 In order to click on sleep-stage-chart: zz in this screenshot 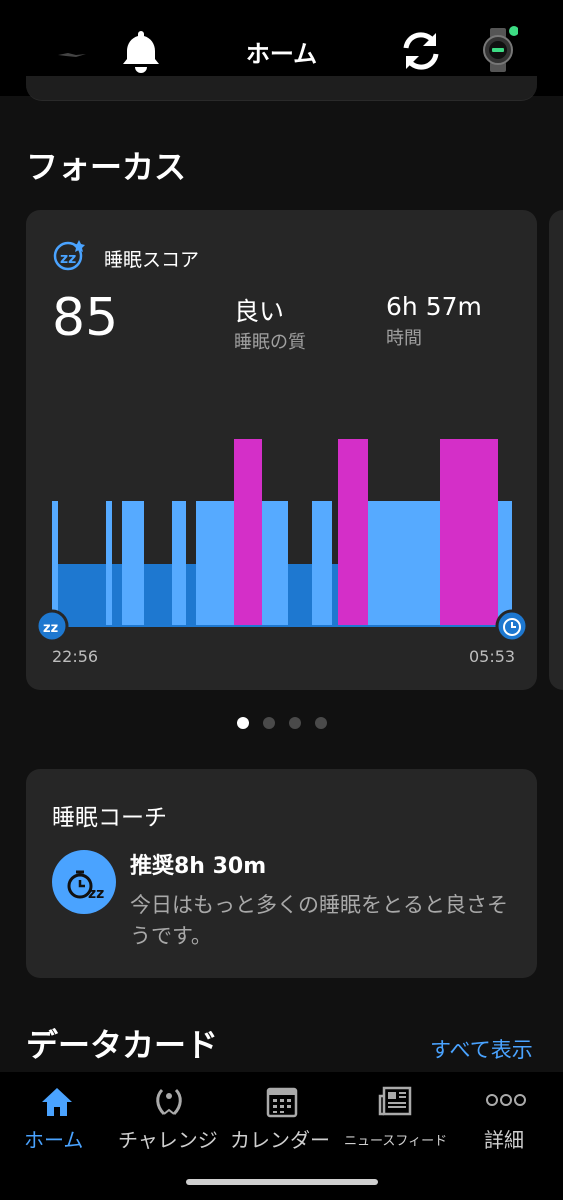, I will do `click(282, 541)`.